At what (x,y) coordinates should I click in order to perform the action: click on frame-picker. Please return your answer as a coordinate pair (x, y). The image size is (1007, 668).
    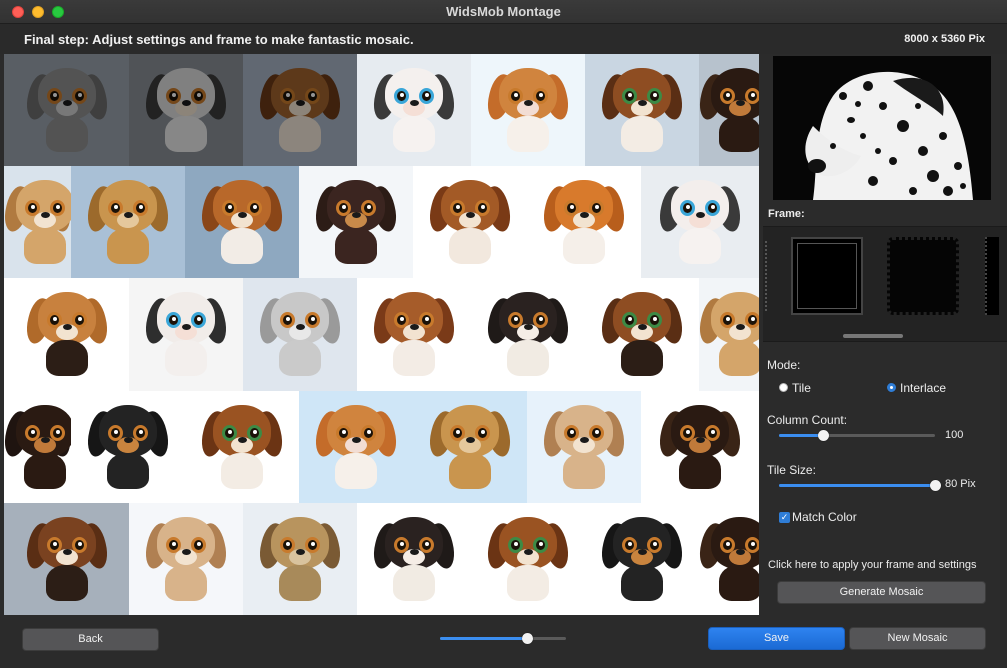
    Looking at the image, I should click on (885, 284).